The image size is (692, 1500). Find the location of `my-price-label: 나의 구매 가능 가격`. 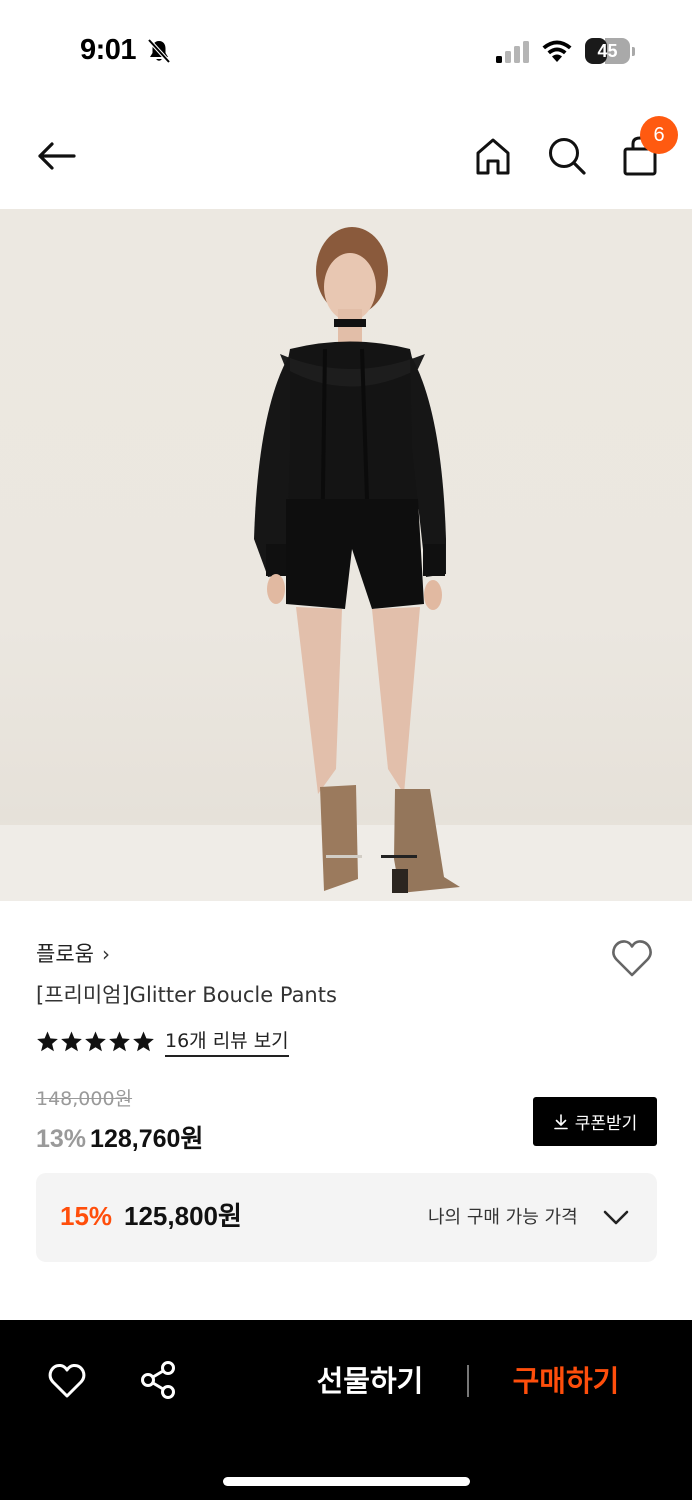

my-price-label: 나의 구매 가능 가격 is located at coordinates (503, 1217).